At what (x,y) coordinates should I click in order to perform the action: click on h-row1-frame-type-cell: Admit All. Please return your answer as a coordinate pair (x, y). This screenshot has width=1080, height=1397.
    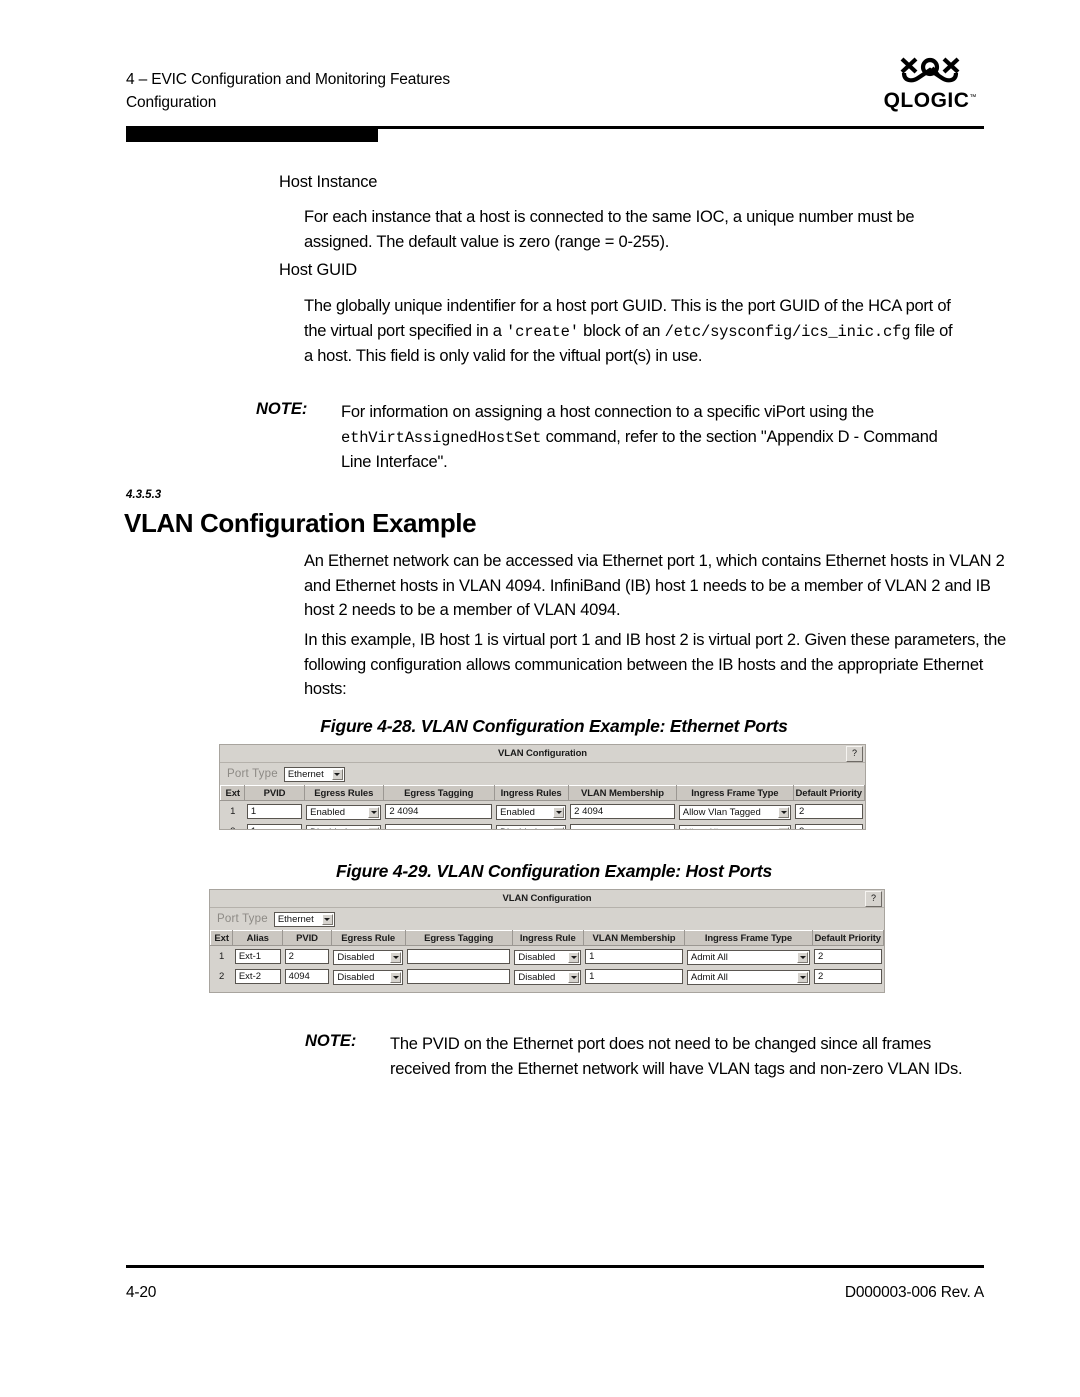
    Looking at the image, I should click on (748, 955).